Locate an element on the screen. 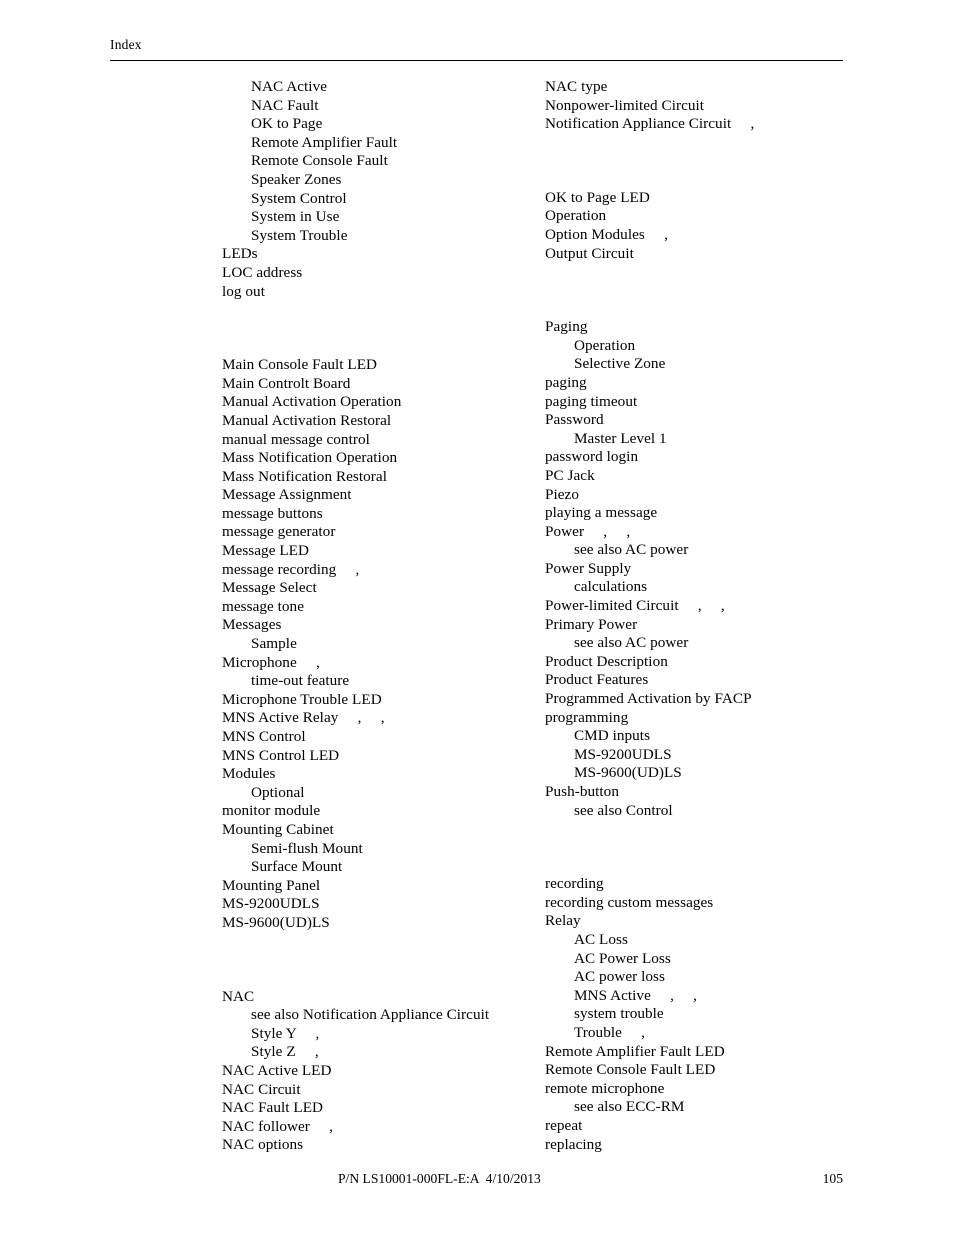  index-subentry: see also ECC-RM is located at coordinates (629, 1107).